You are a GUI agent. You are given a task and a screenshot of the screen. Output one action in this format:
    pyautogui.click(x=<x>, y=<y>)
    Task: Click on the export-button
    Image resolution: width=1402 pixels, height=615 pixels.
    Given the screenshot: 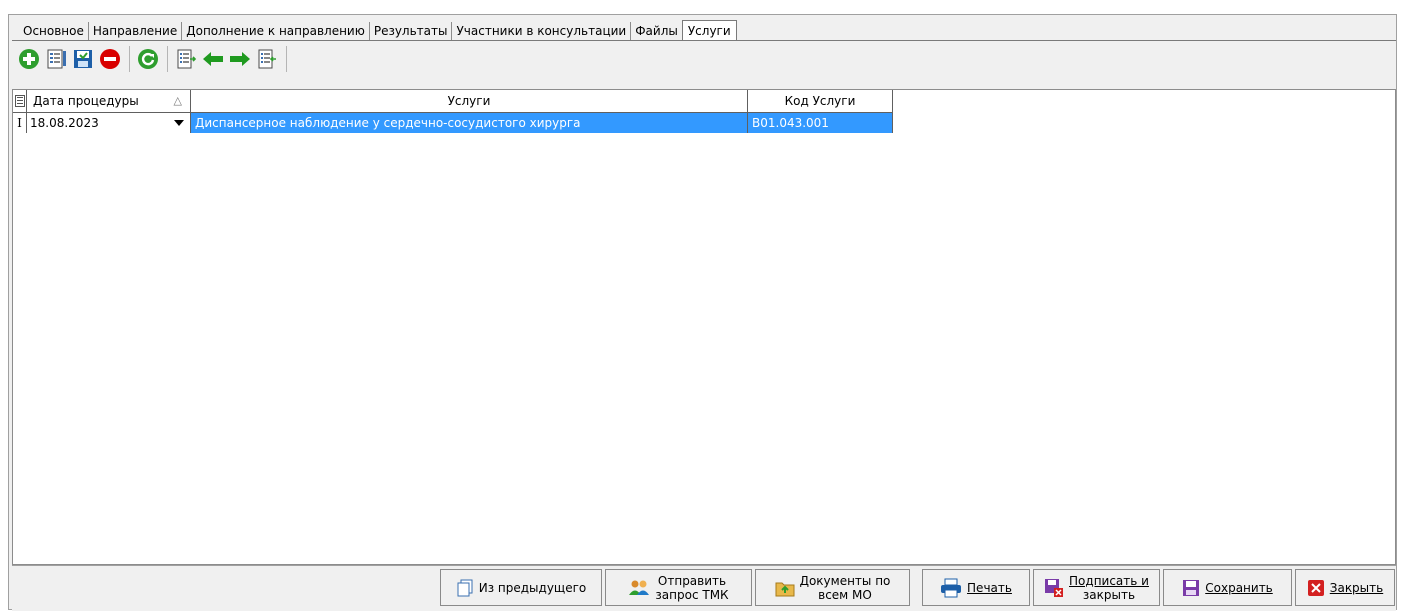 What is the action you would take?
    pyautogui.click(x=186, y=59)
    